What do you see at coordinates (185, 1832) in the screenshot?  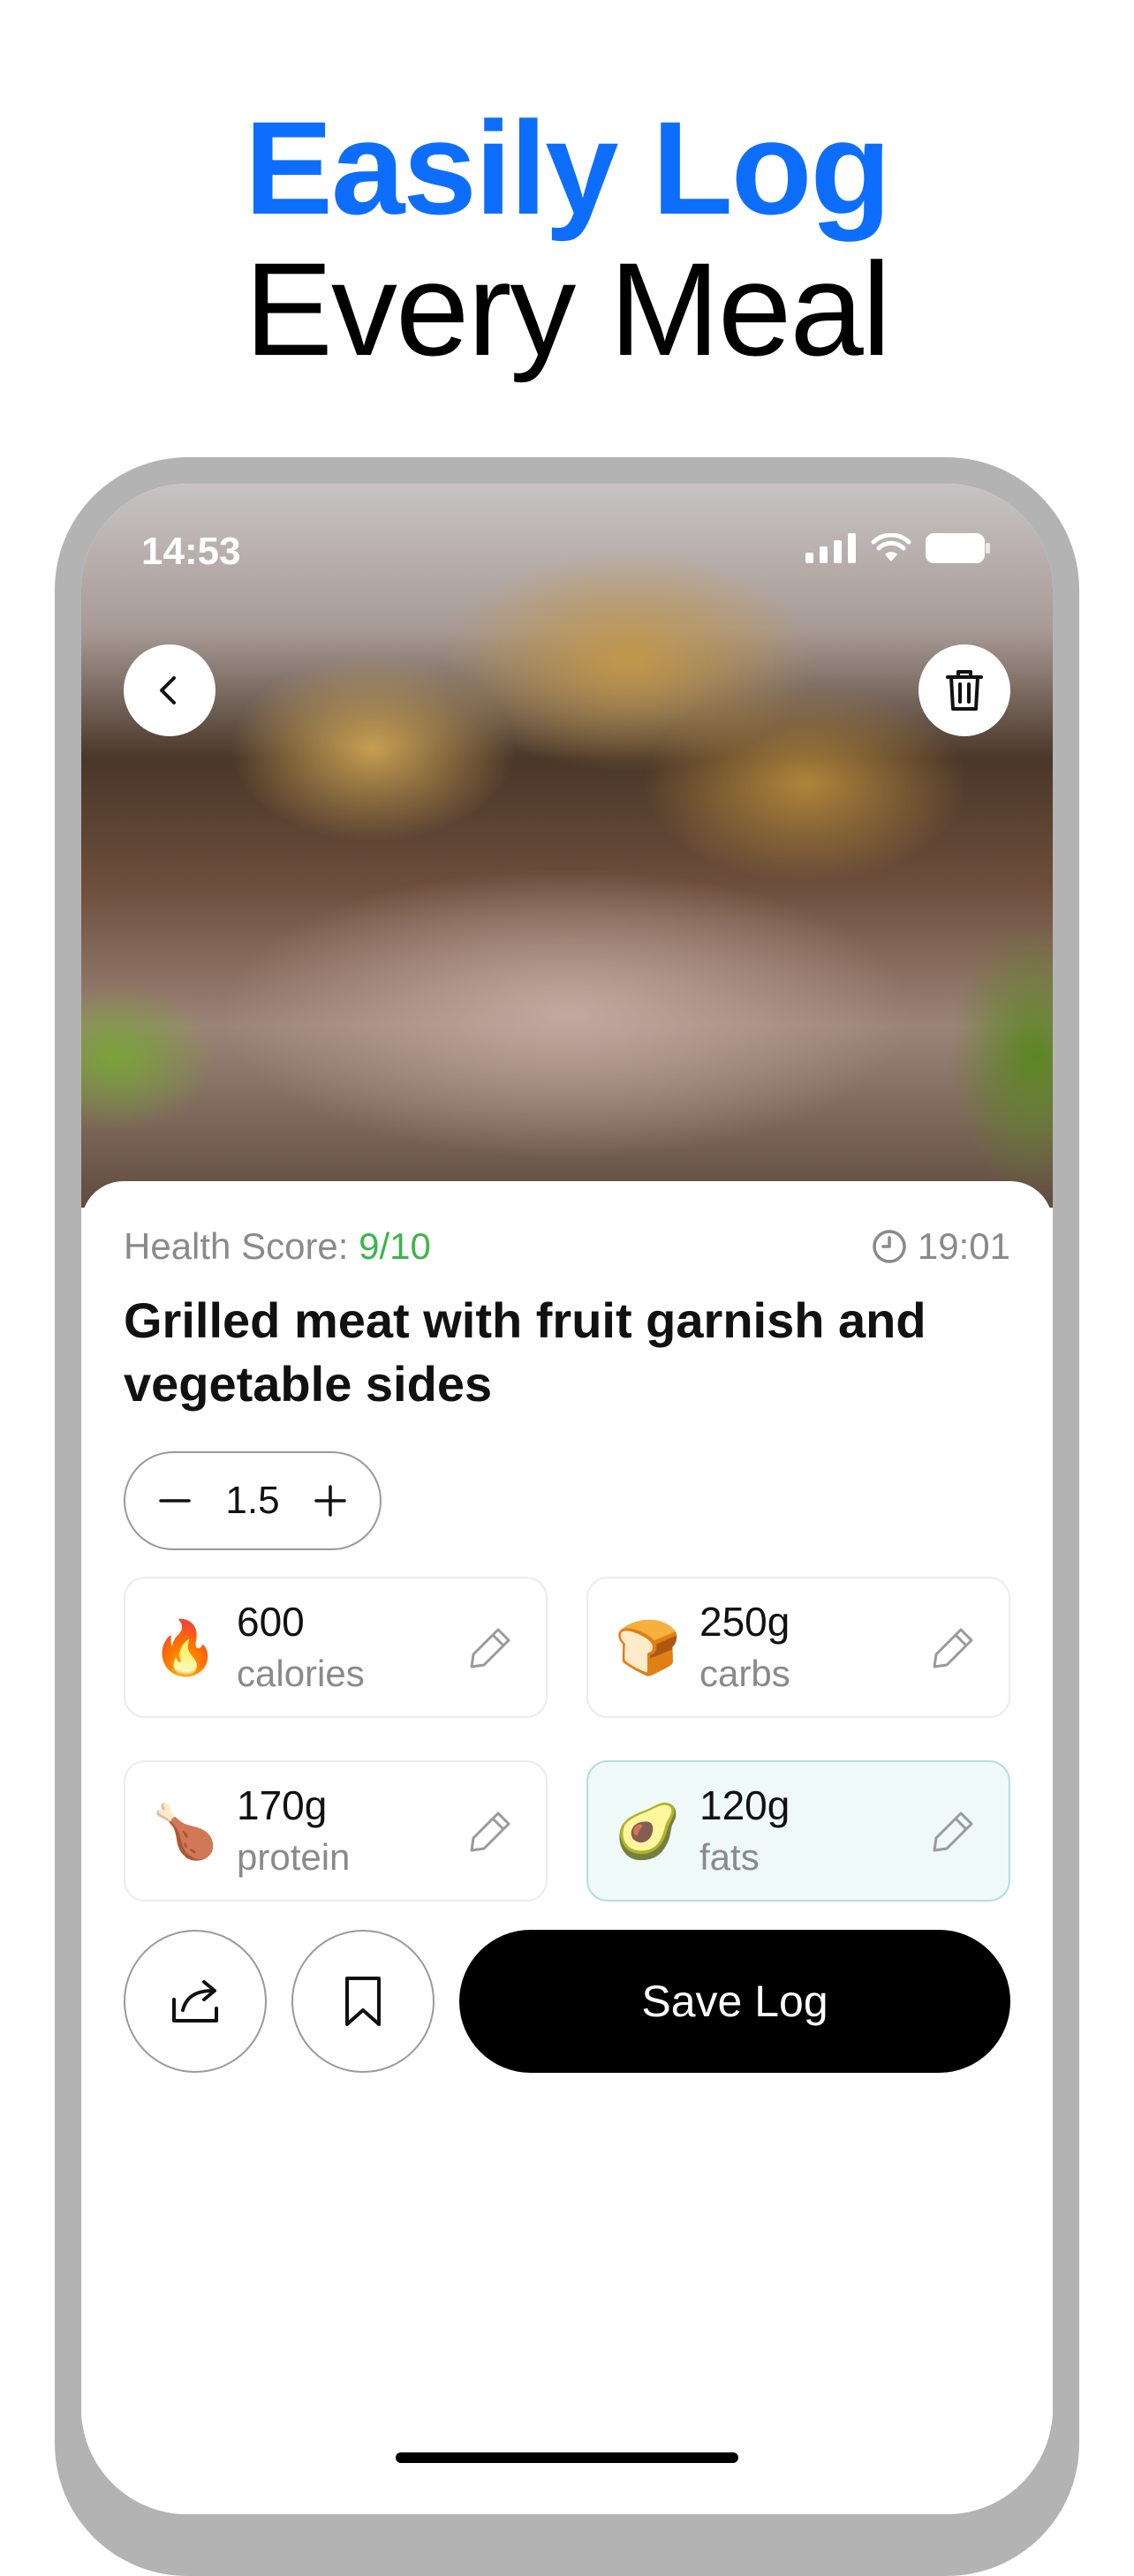 I see `drumstick-icon: 🍗` at bounding box center [185, 1832].